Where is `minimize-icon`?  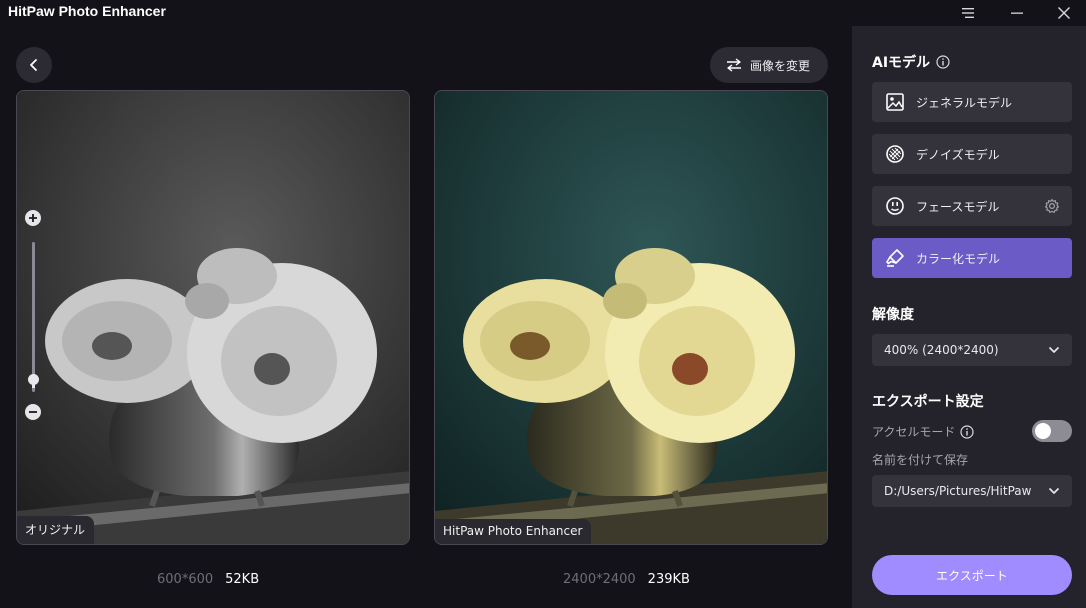
minimize-icon is located at coordinates (1017, 13).